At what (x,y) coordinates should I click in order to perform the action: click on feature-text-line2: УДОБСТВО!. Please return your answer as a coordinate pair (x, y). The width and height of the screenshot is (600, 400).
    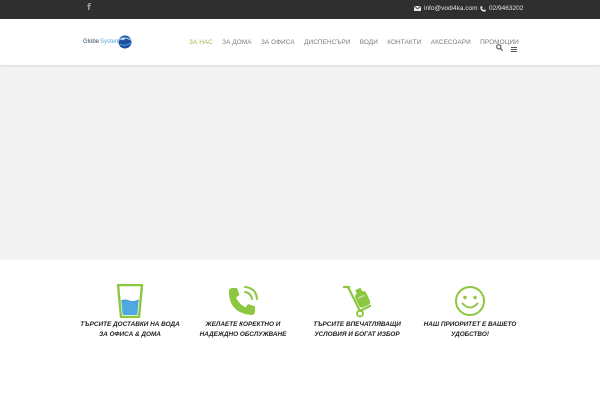
    Looking at the image, I should click on (470, 334).